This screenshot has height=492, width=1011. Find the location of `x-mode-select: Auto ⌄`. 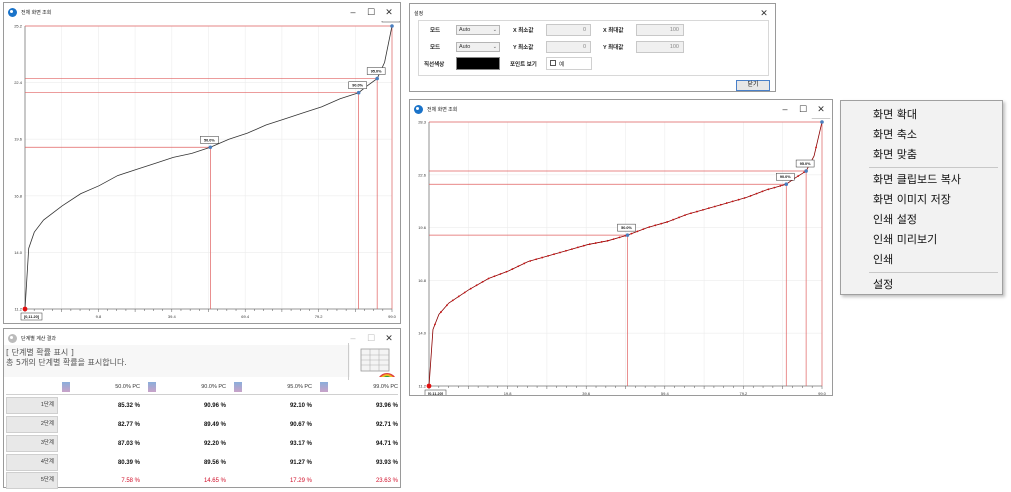

x-mode-select: Auto ⌄ is located at coordinates (478, 30).